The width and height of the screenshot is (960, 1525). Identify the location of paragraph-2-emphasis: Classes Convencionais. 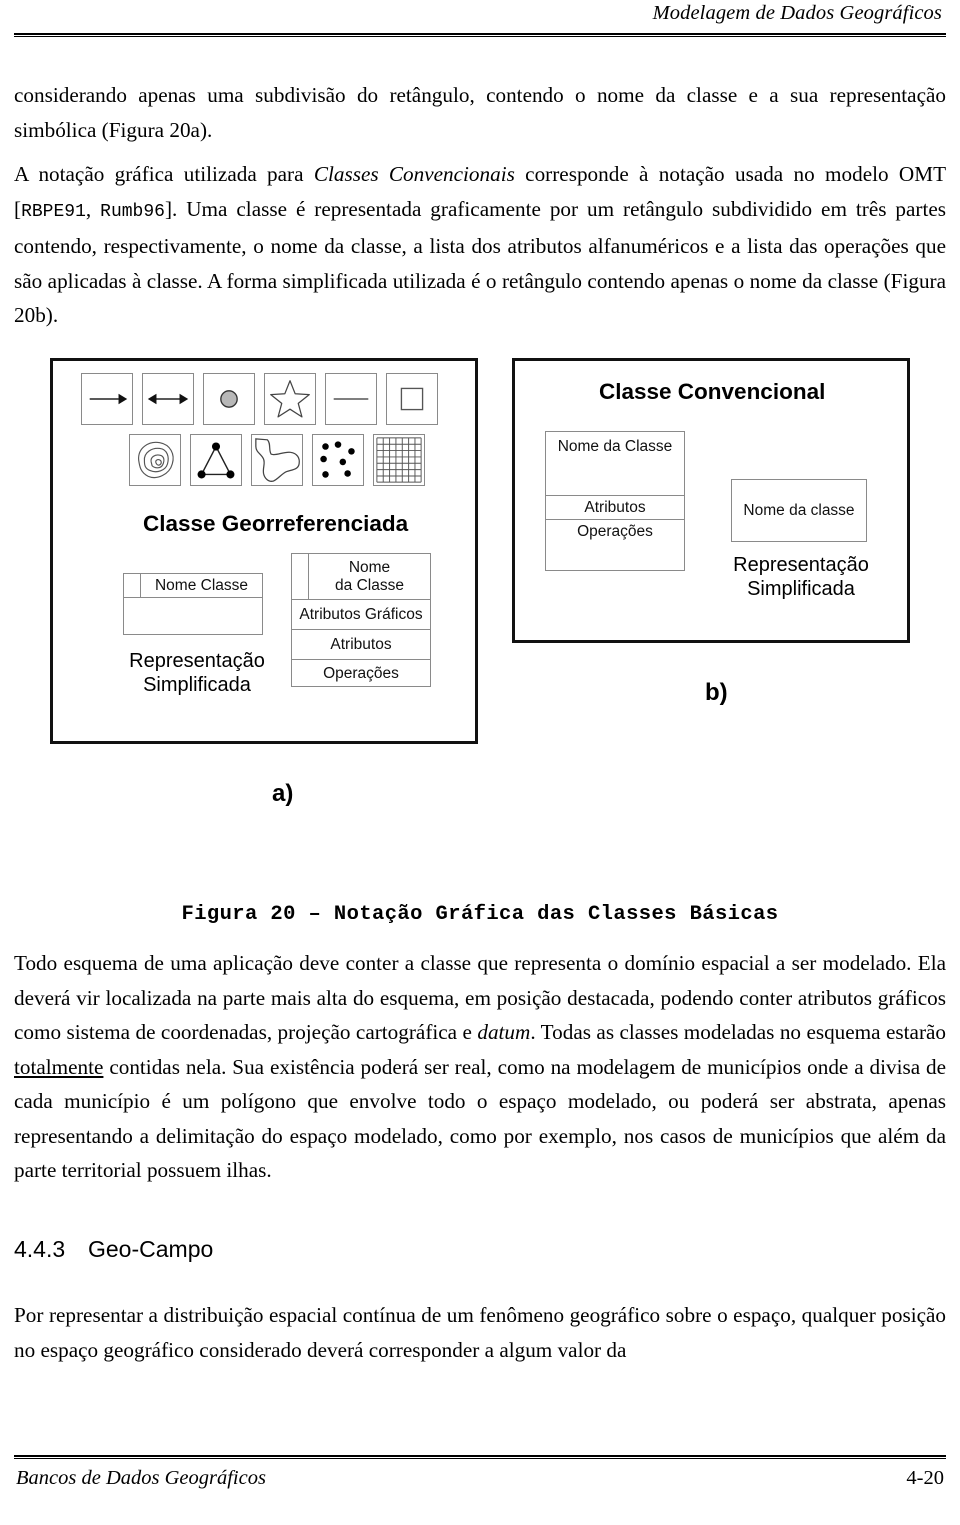
(414, 174).